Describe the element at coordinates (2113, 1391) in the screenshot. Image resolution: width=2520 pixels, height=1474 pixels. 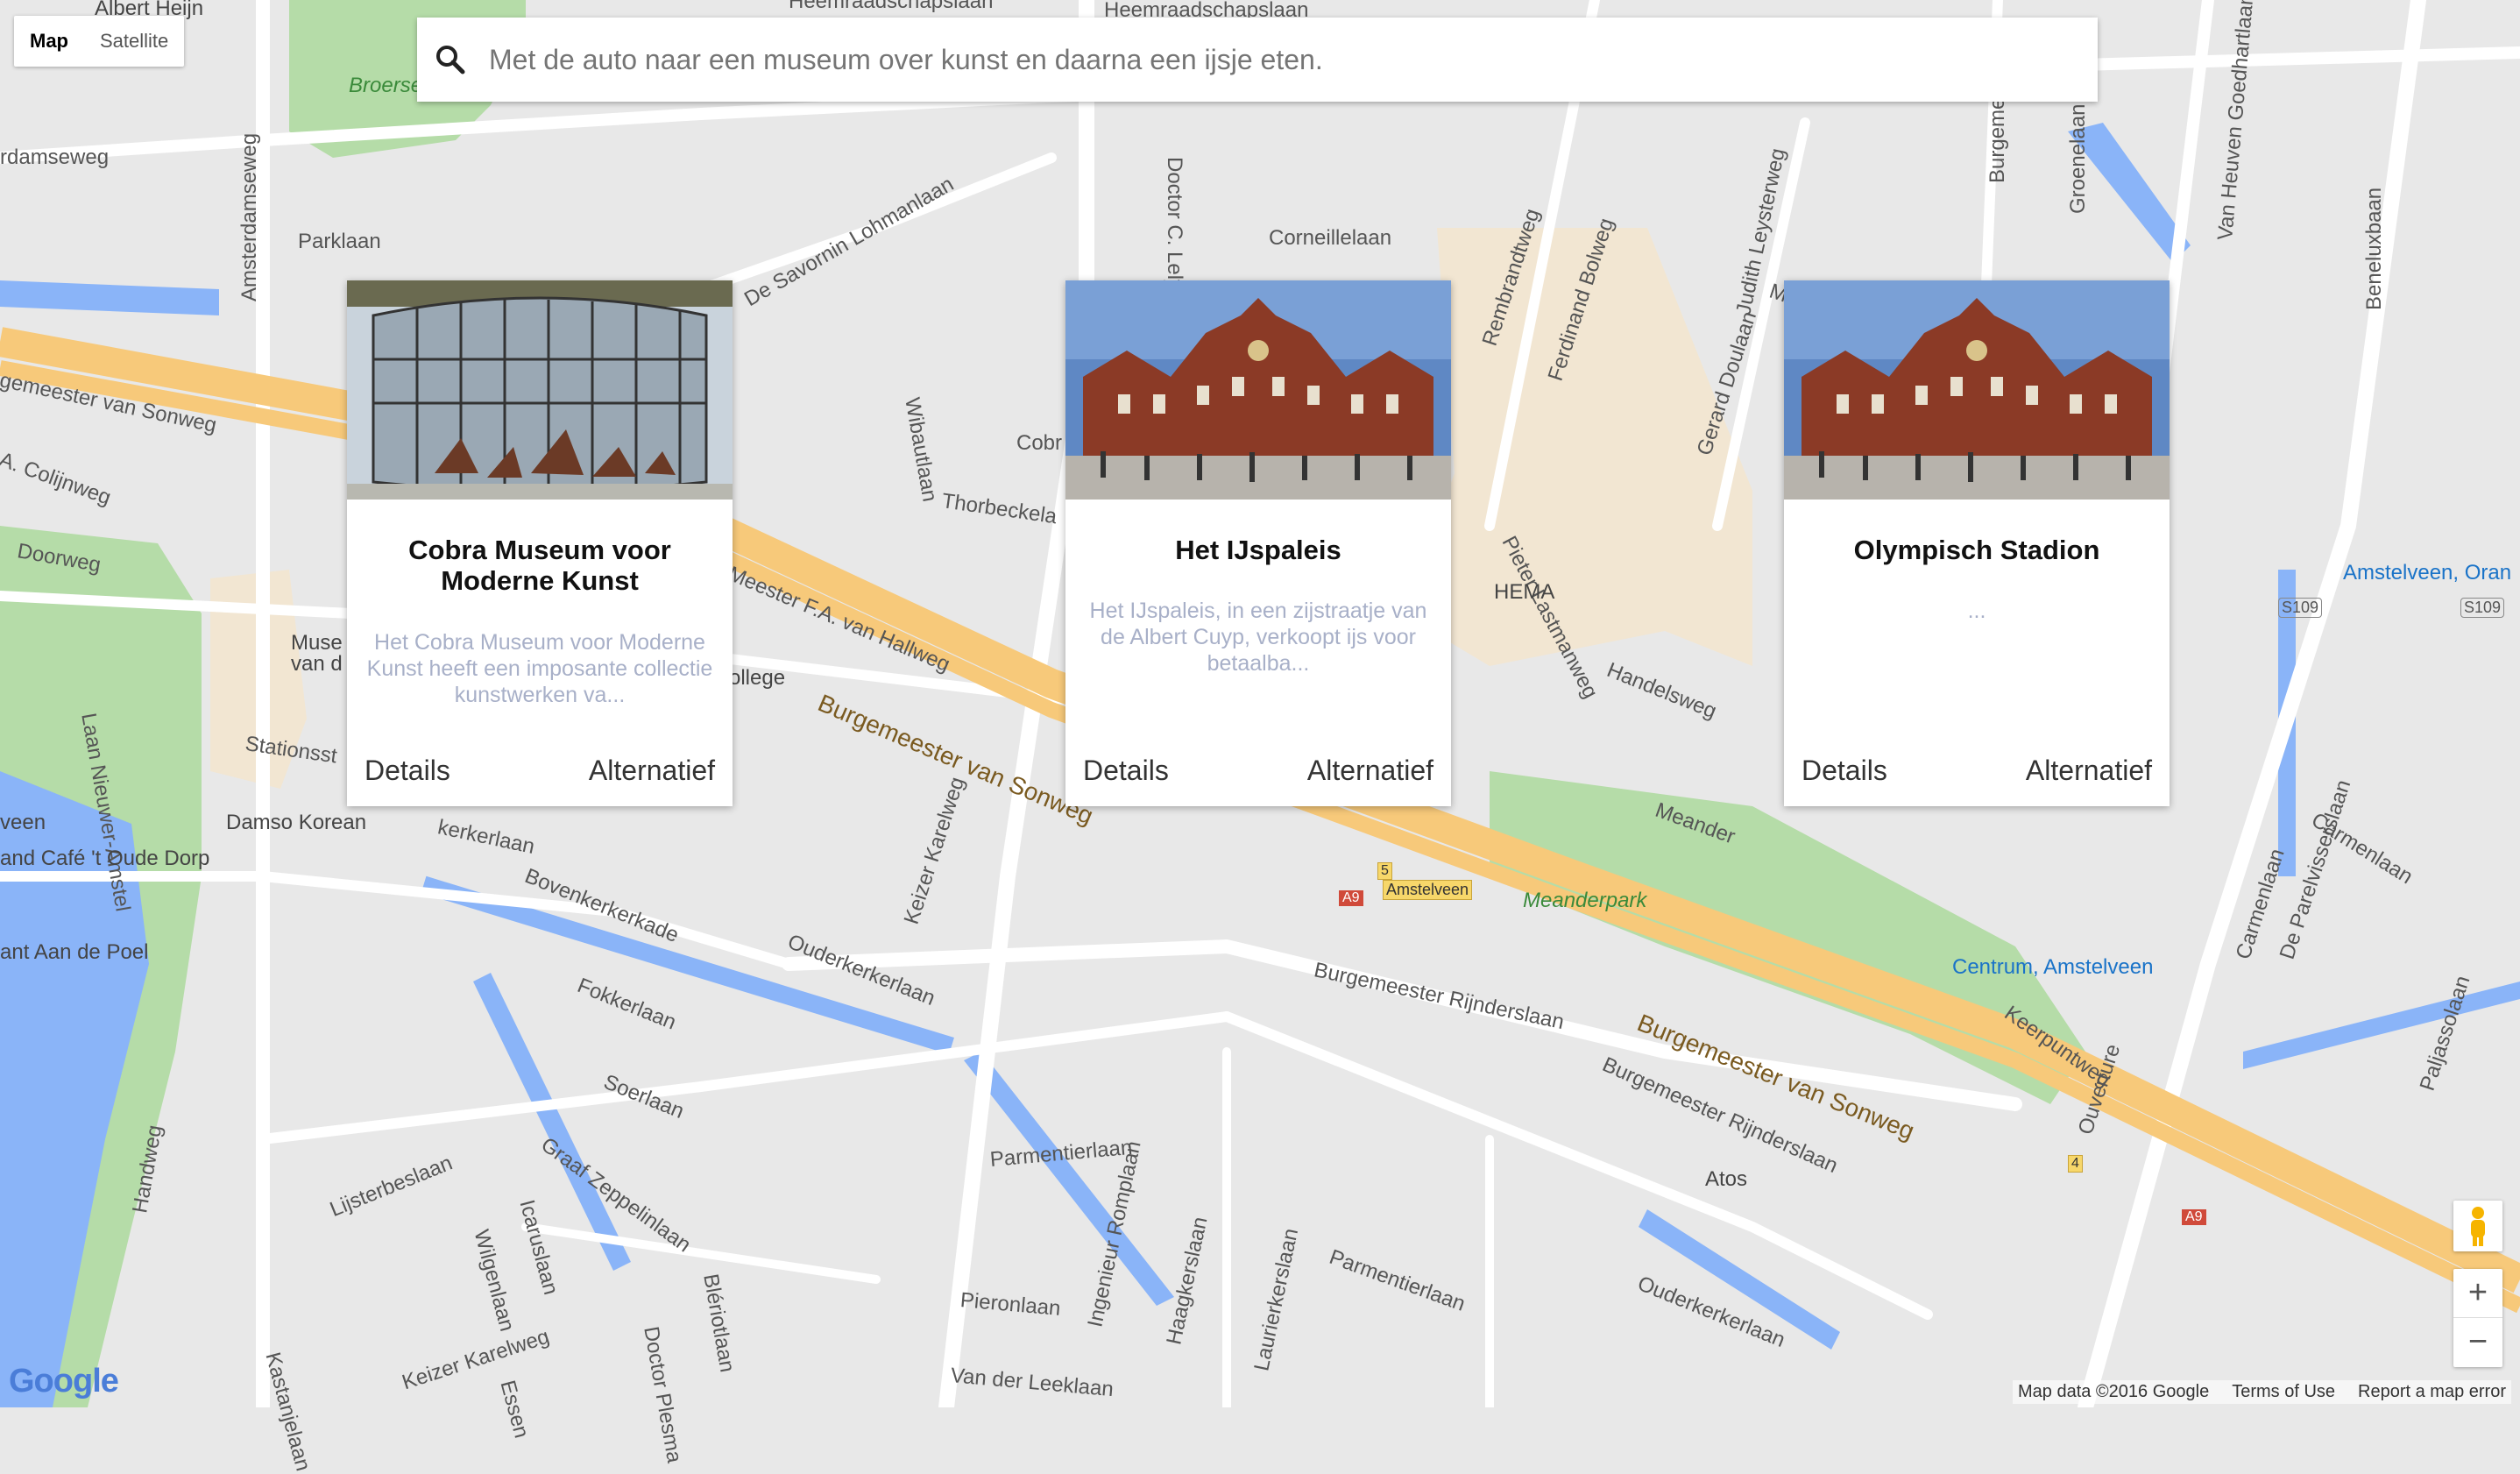
I see `map-data-attribution: Map data ©2016 Google` at that location.